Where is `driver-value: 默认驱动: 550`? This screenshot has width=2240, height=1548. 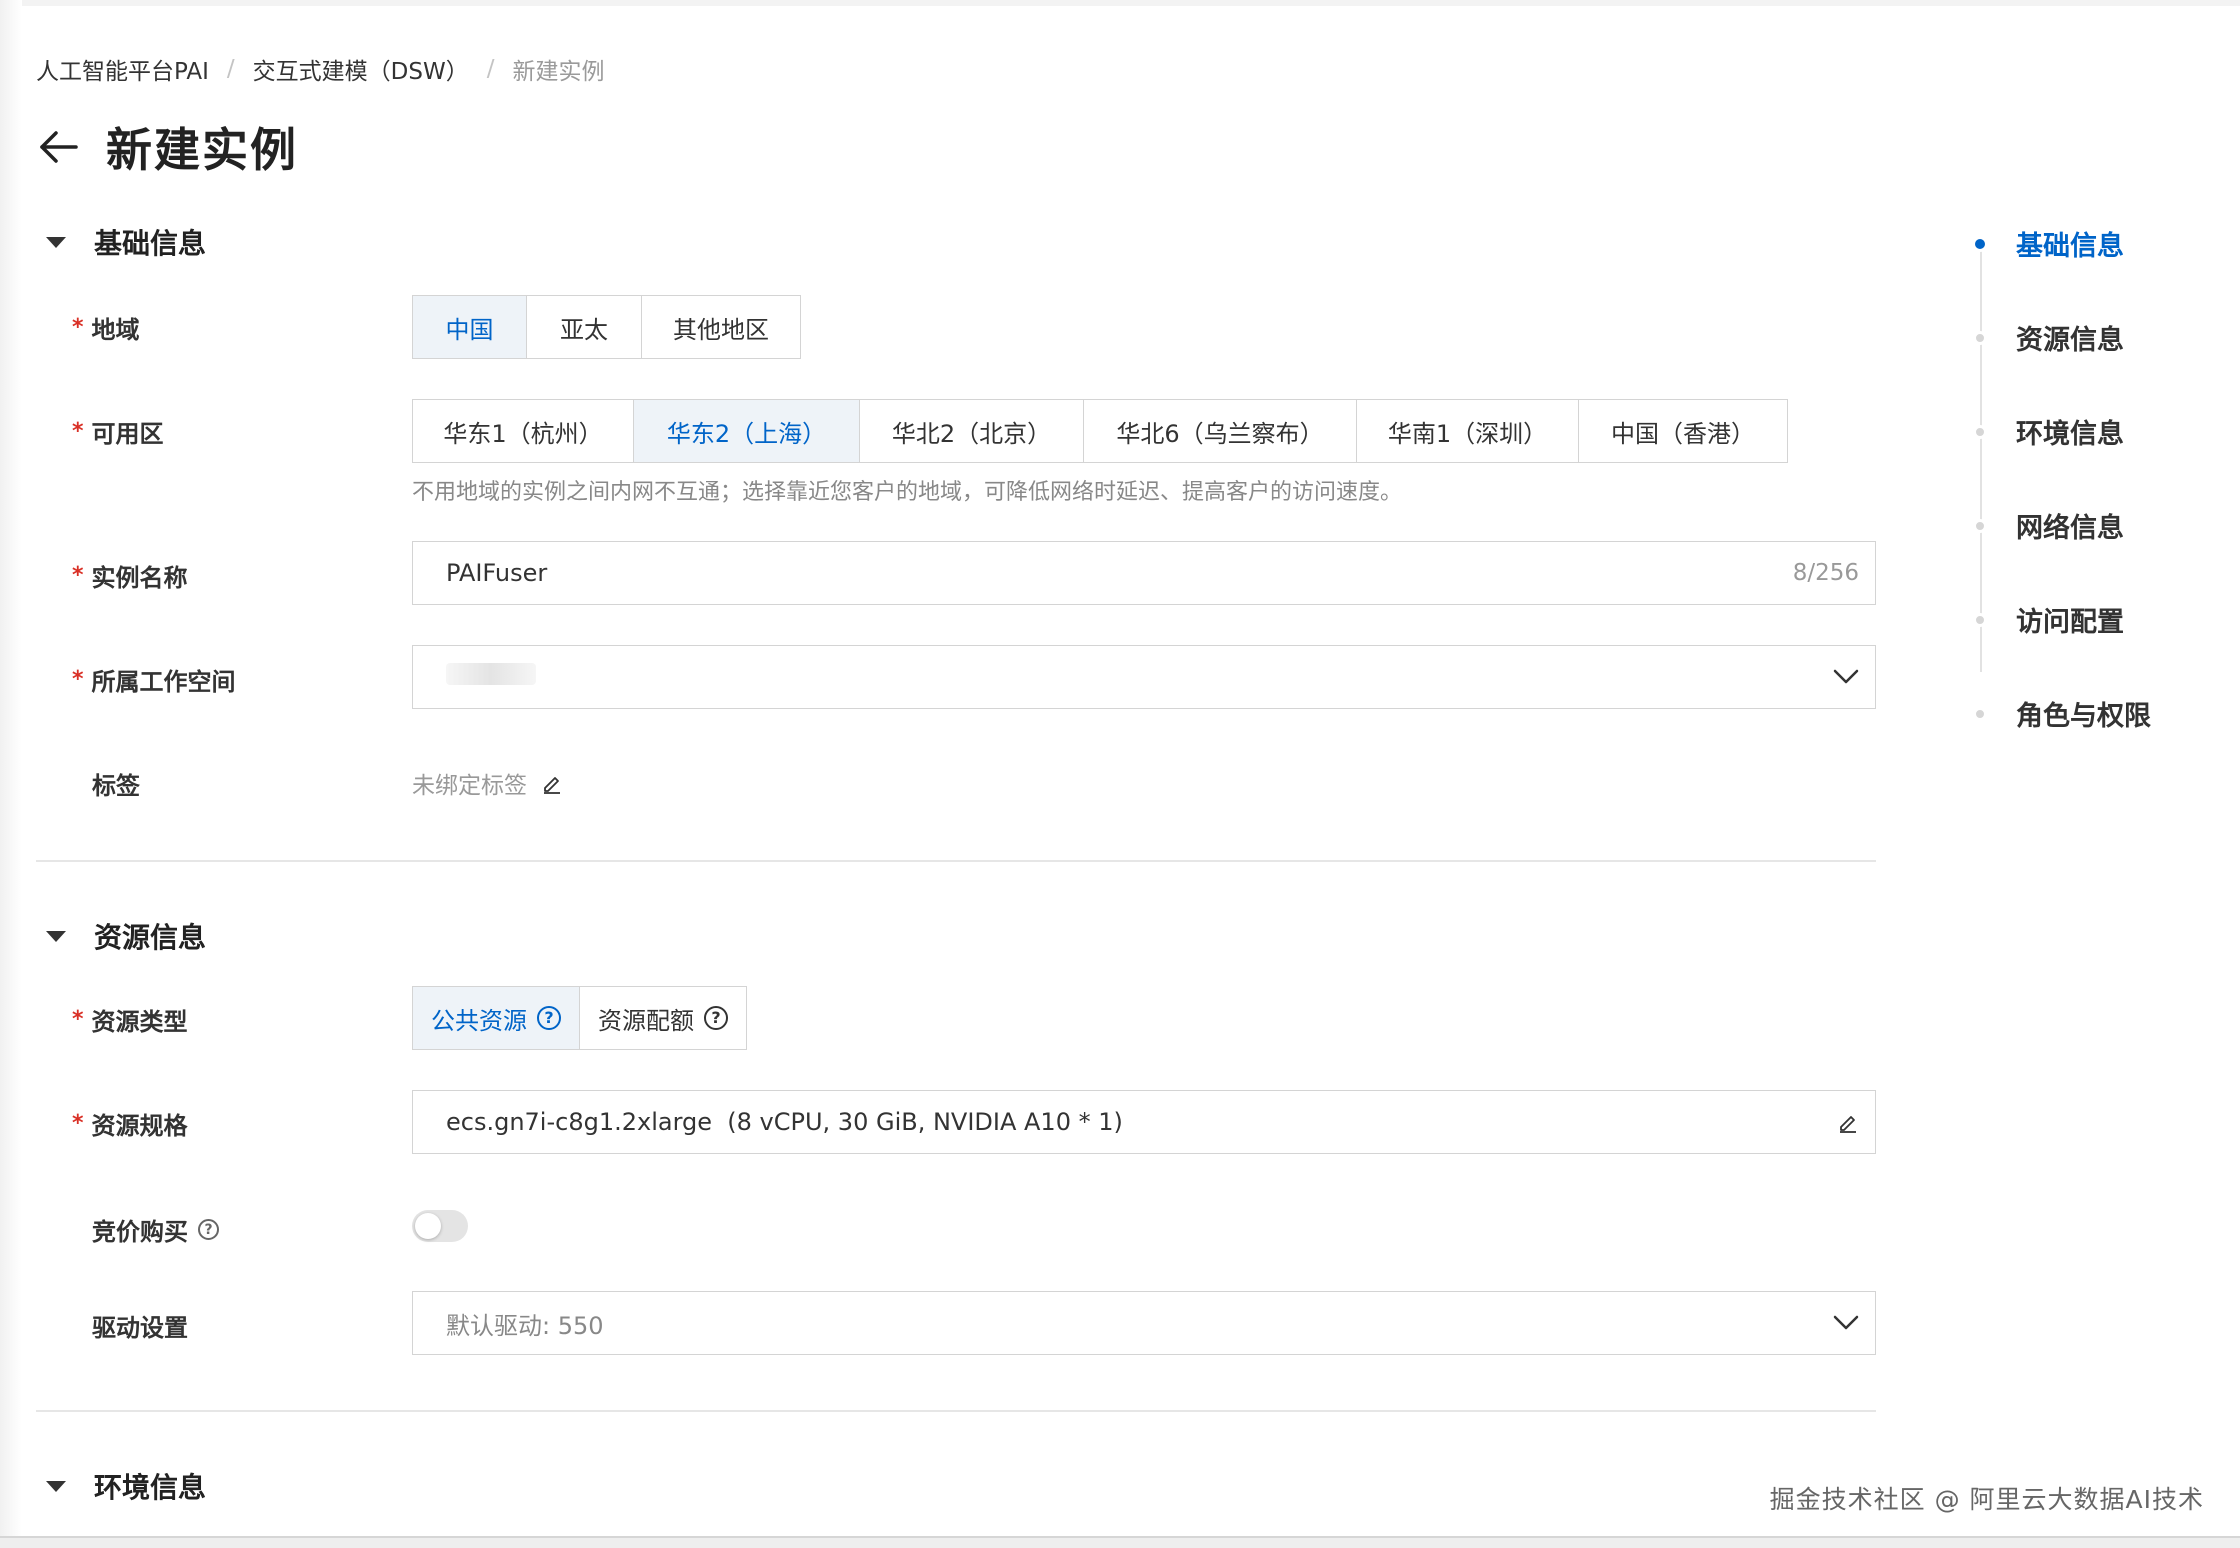 driver-value: 默认驱动: 550 is located at coordinates (525, 1325).